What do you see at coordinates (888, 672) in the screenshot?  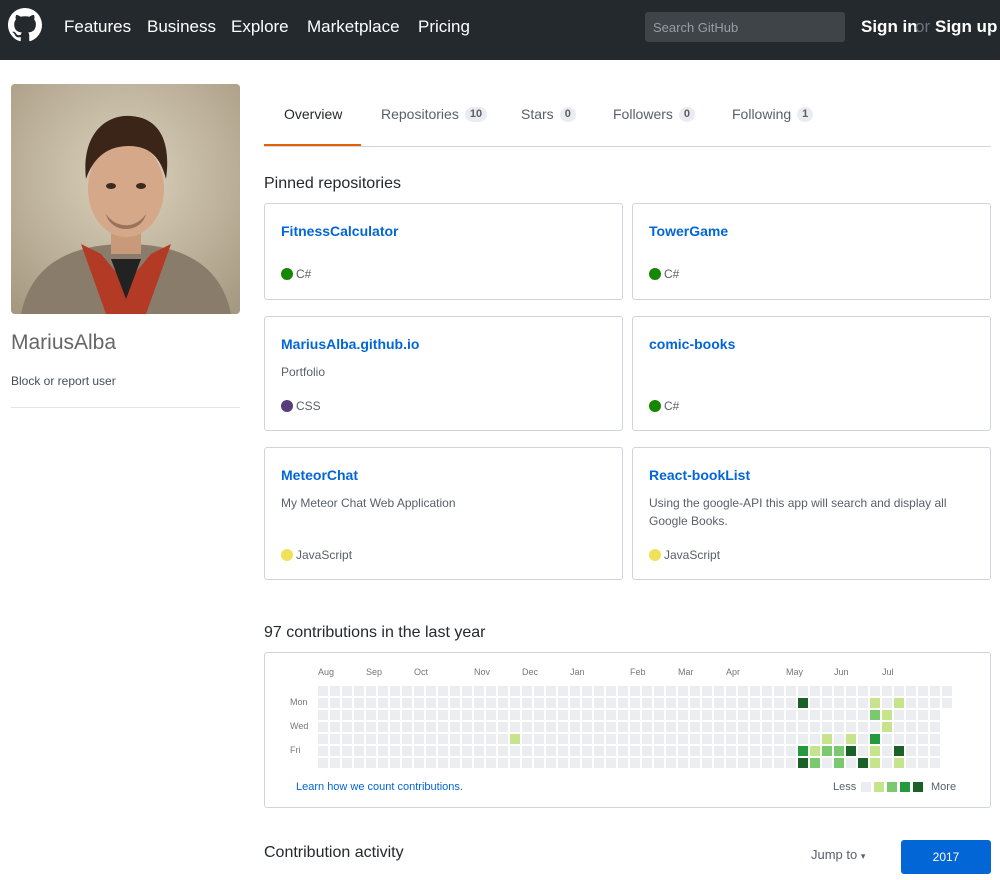 I see `month-label: Jul` at bounding box center [888, 672].